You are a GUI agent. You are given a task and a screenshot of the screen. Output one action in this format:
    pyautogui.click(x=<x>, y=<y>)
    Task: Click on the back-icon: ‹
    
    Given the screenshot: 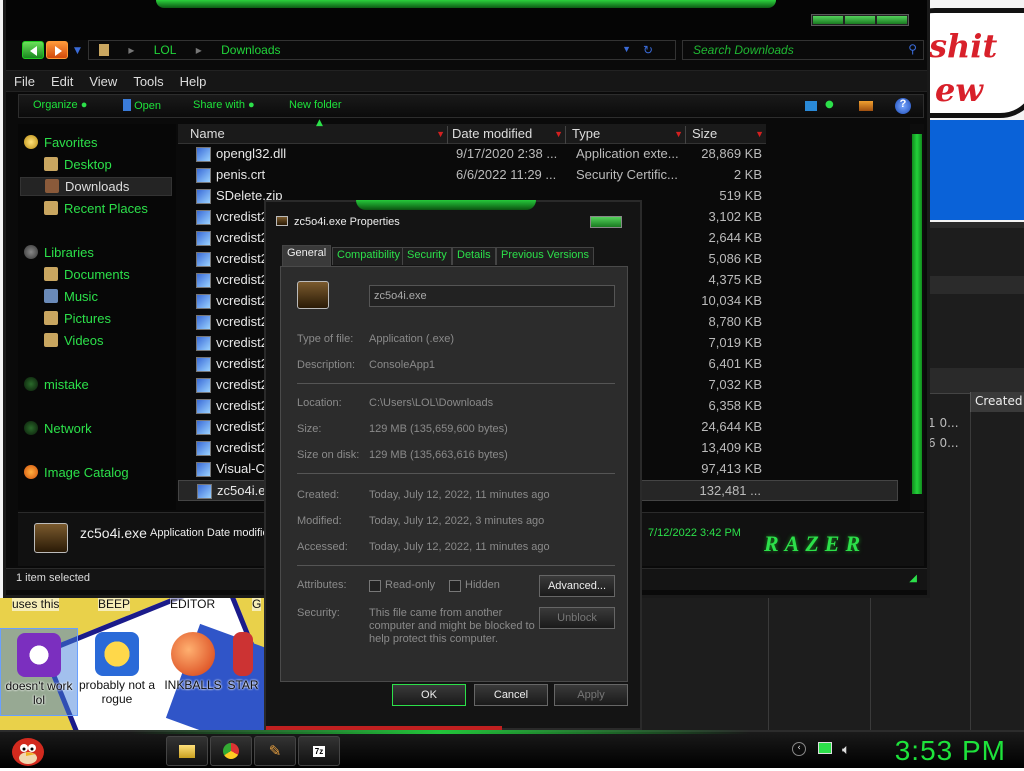 What is the action you would take?
    pyautogui.click(x=799, y=749)
    